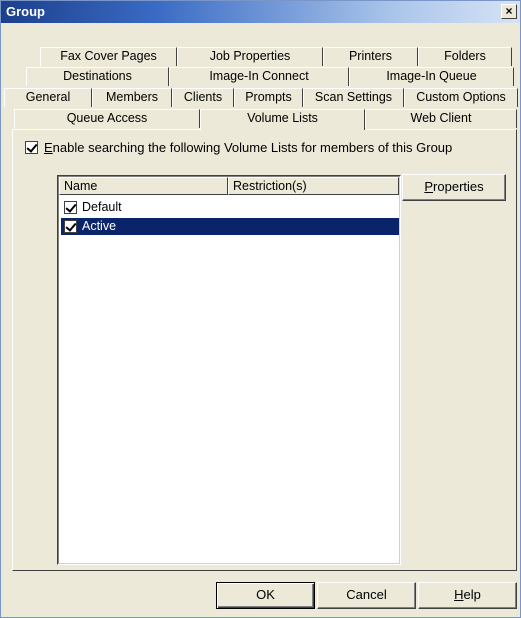 The image size is (521, 618). What do you see at coordinates (313, 186) in the screenshot?
I see `column-header-restrictions: Restriction(s)` at bounding box center [313, 186].